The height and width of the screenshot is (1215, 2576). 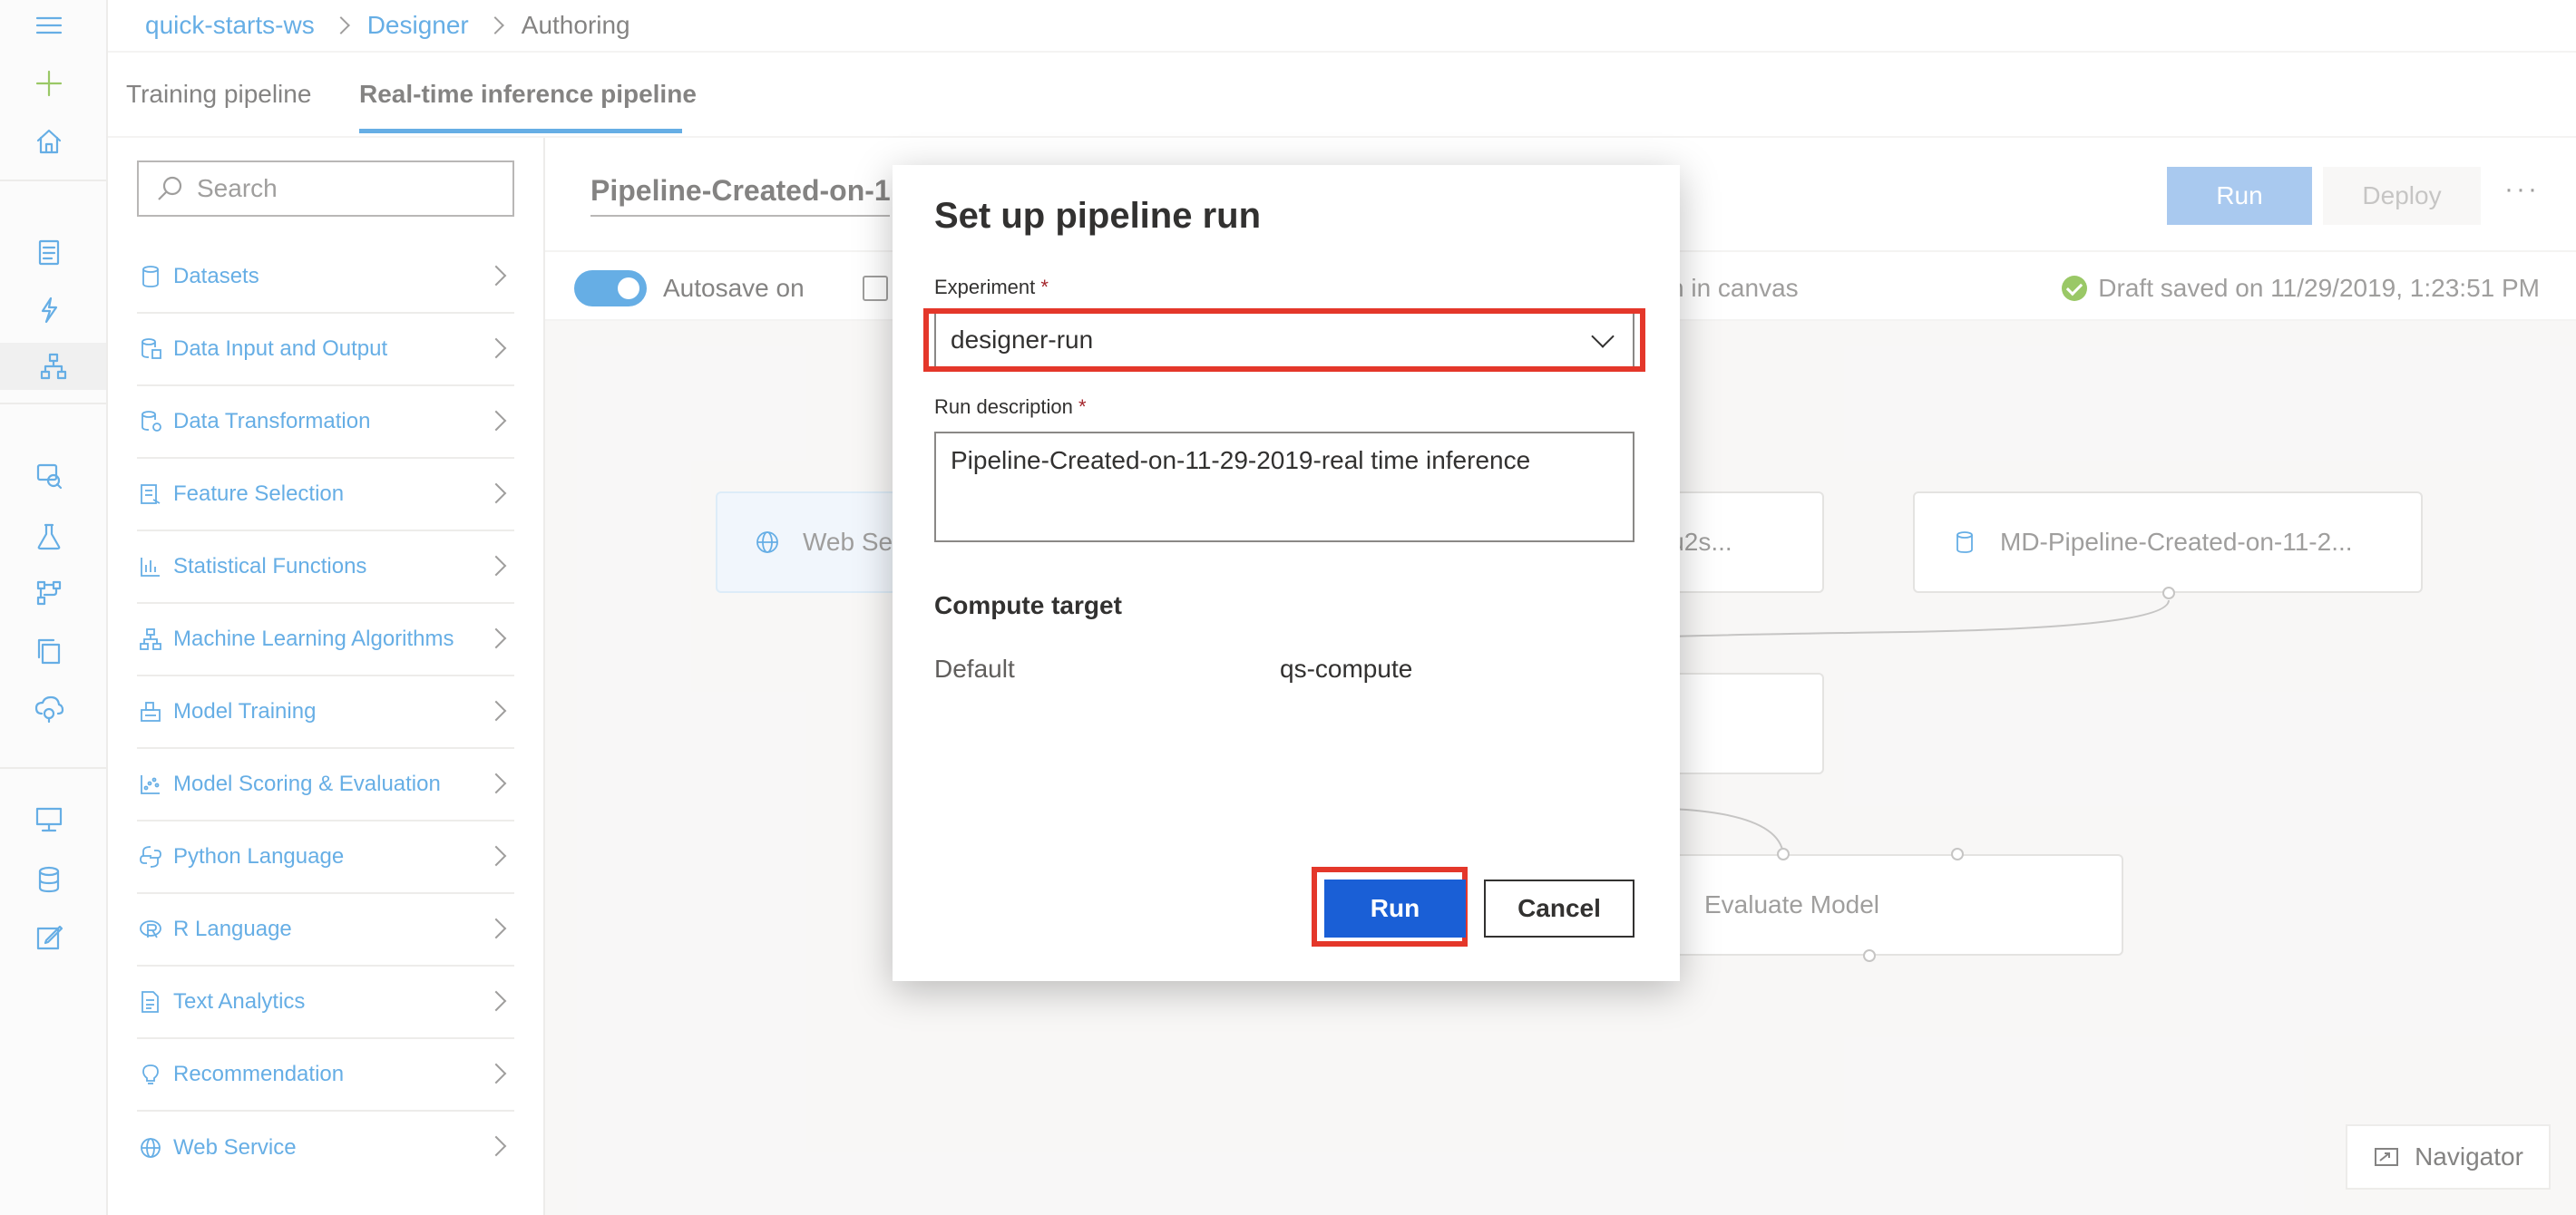 I want to click on run-description-label: Run description *, so click(x=1010, y=407).